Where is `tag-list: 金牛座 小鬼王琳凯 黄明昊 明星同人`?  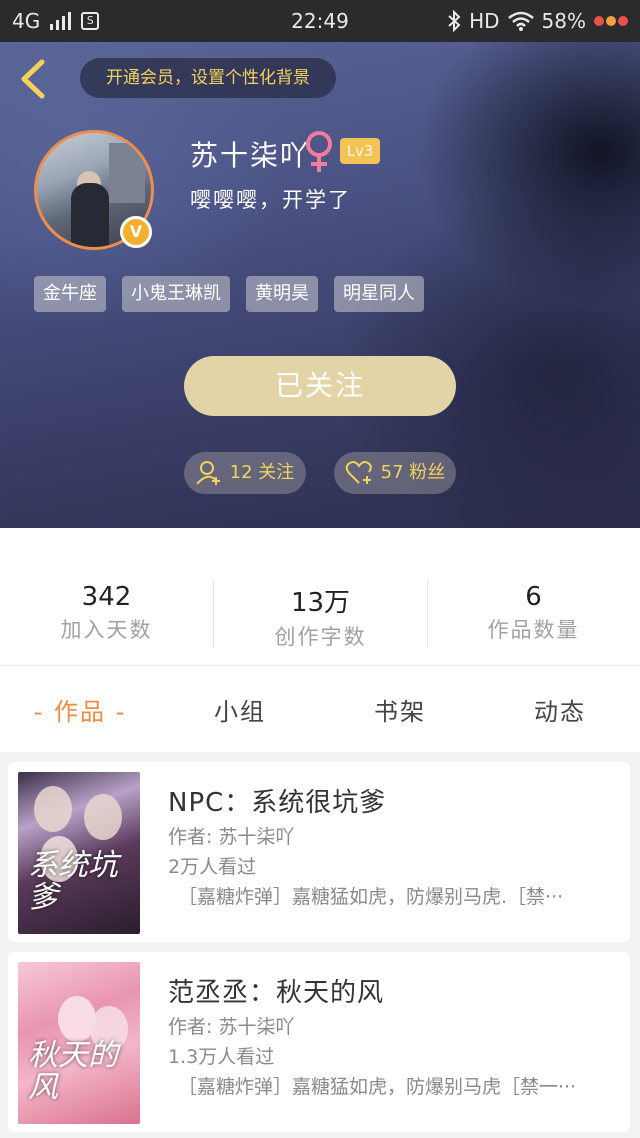
tag-list: 金牛座 小鬼王琳凯 黄明昊 明星同人 is located at coordinates (229, 294).